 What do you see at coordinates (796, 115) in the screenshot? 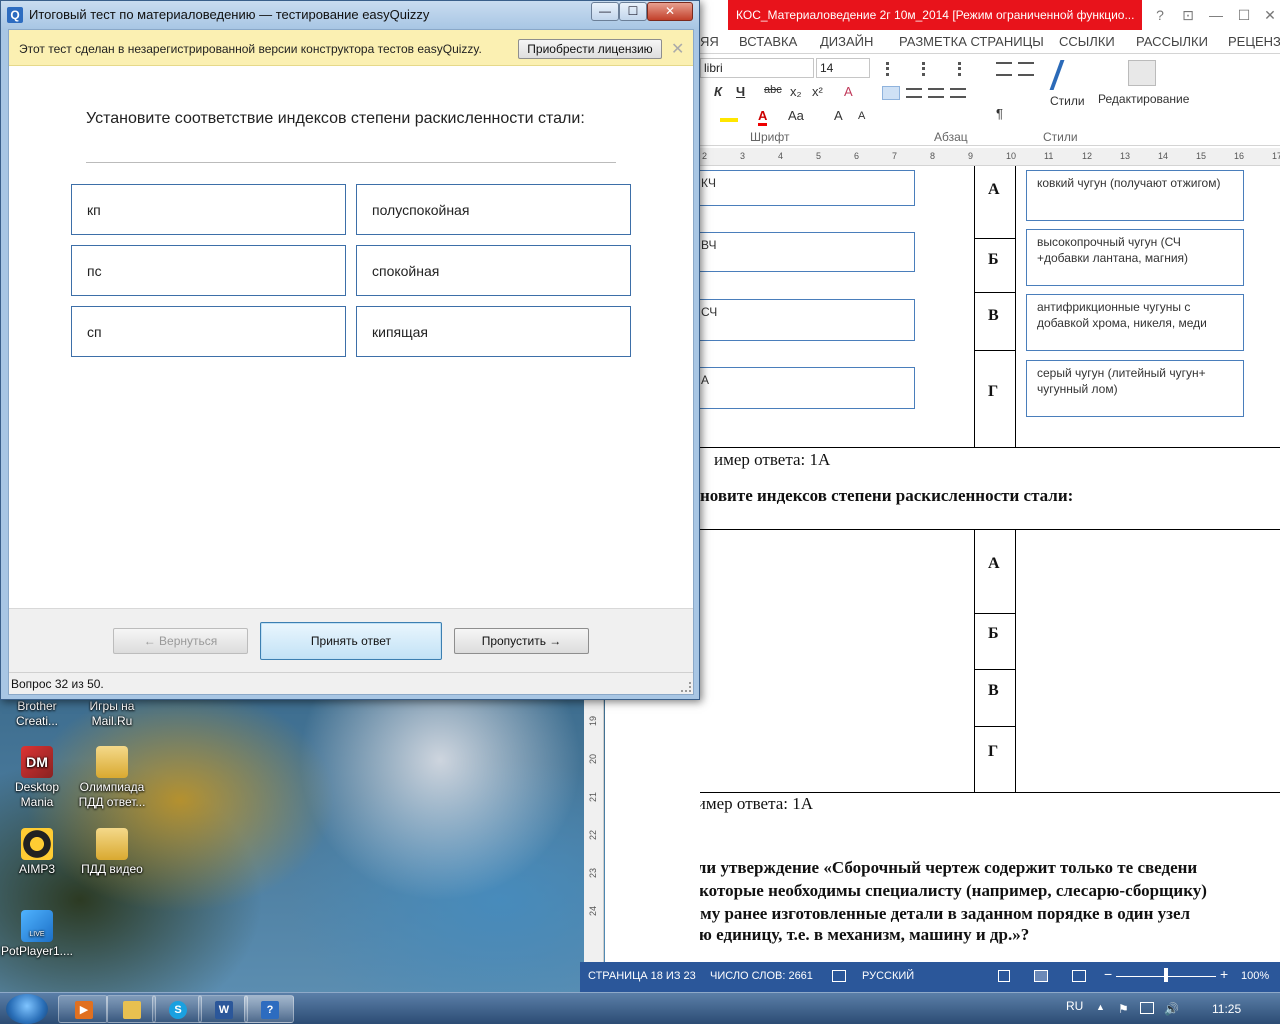
I see `change-case-button: Aa` at bounding box center [796, 115].